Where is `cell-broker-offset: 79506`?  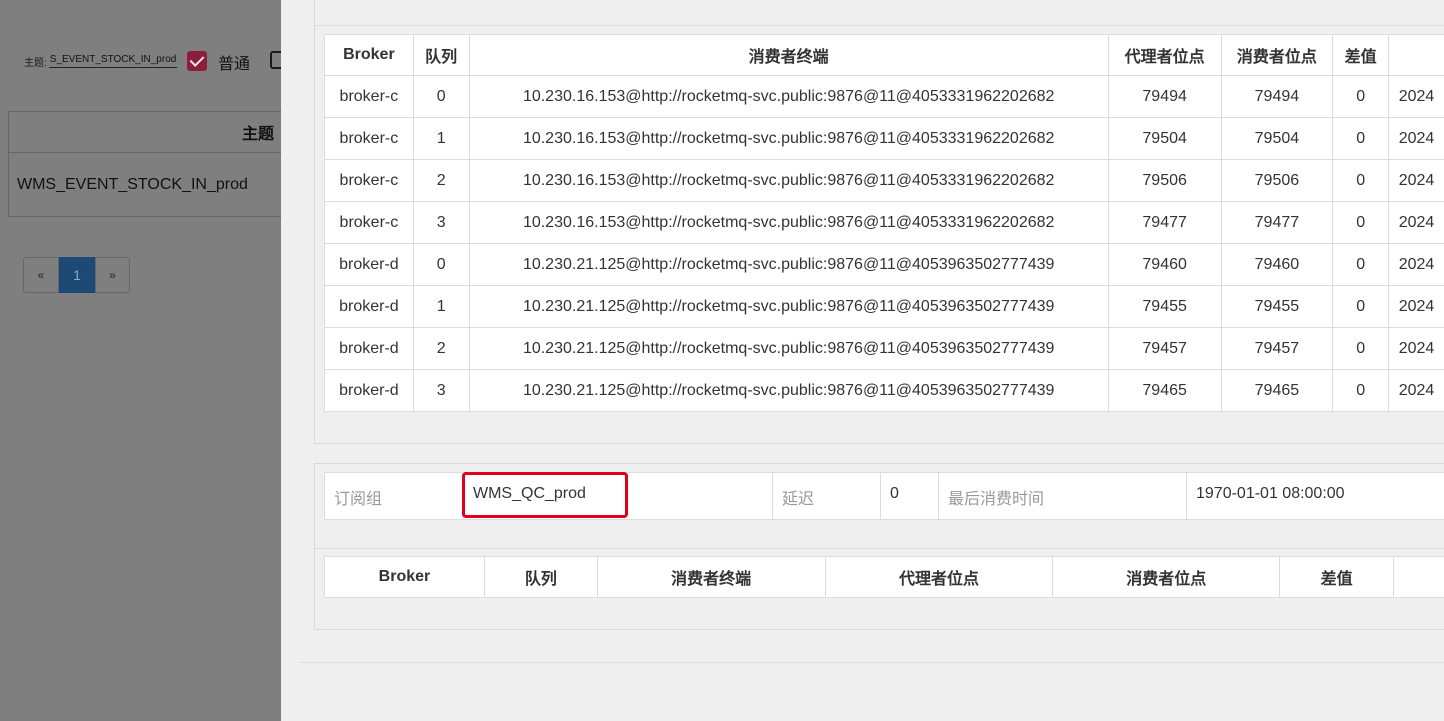
cell-broker-offset: 79506 is located at coordinates (1164, 180).